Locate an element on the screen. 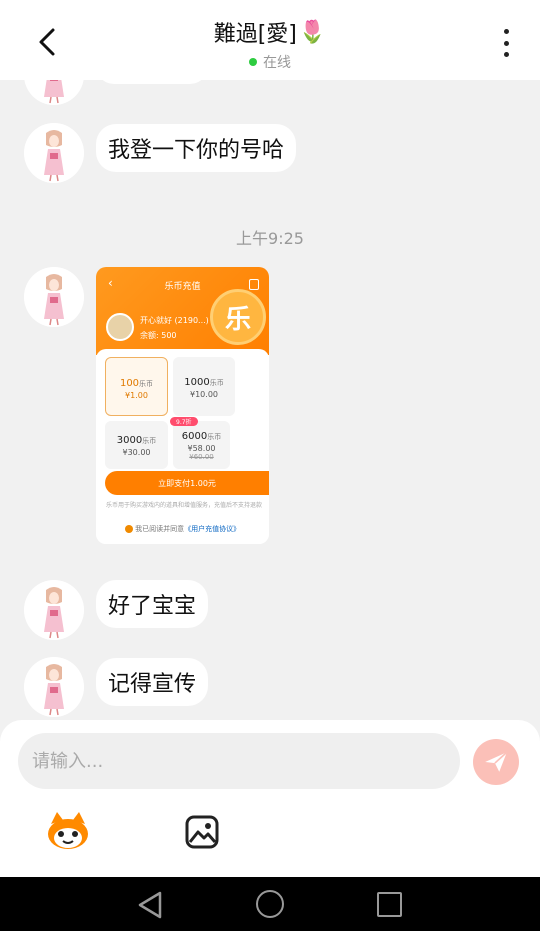 This screenshot has width=540, height=931. chat-title-block: 難過[愛] 🌷 在线 is located at coordinates (270, 44).